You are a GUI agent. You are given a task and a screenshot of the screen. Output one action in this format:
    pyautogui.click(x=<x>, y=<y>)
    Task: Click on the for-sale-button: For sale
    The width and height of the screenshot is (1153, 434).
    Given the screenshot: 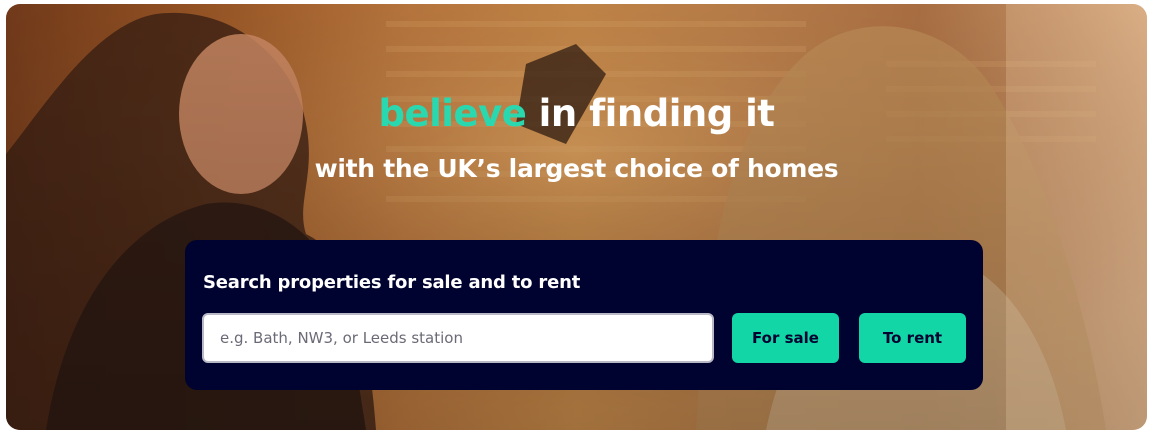 What is the action you would take?
    pyautogui.click(x=785, y=338)
    